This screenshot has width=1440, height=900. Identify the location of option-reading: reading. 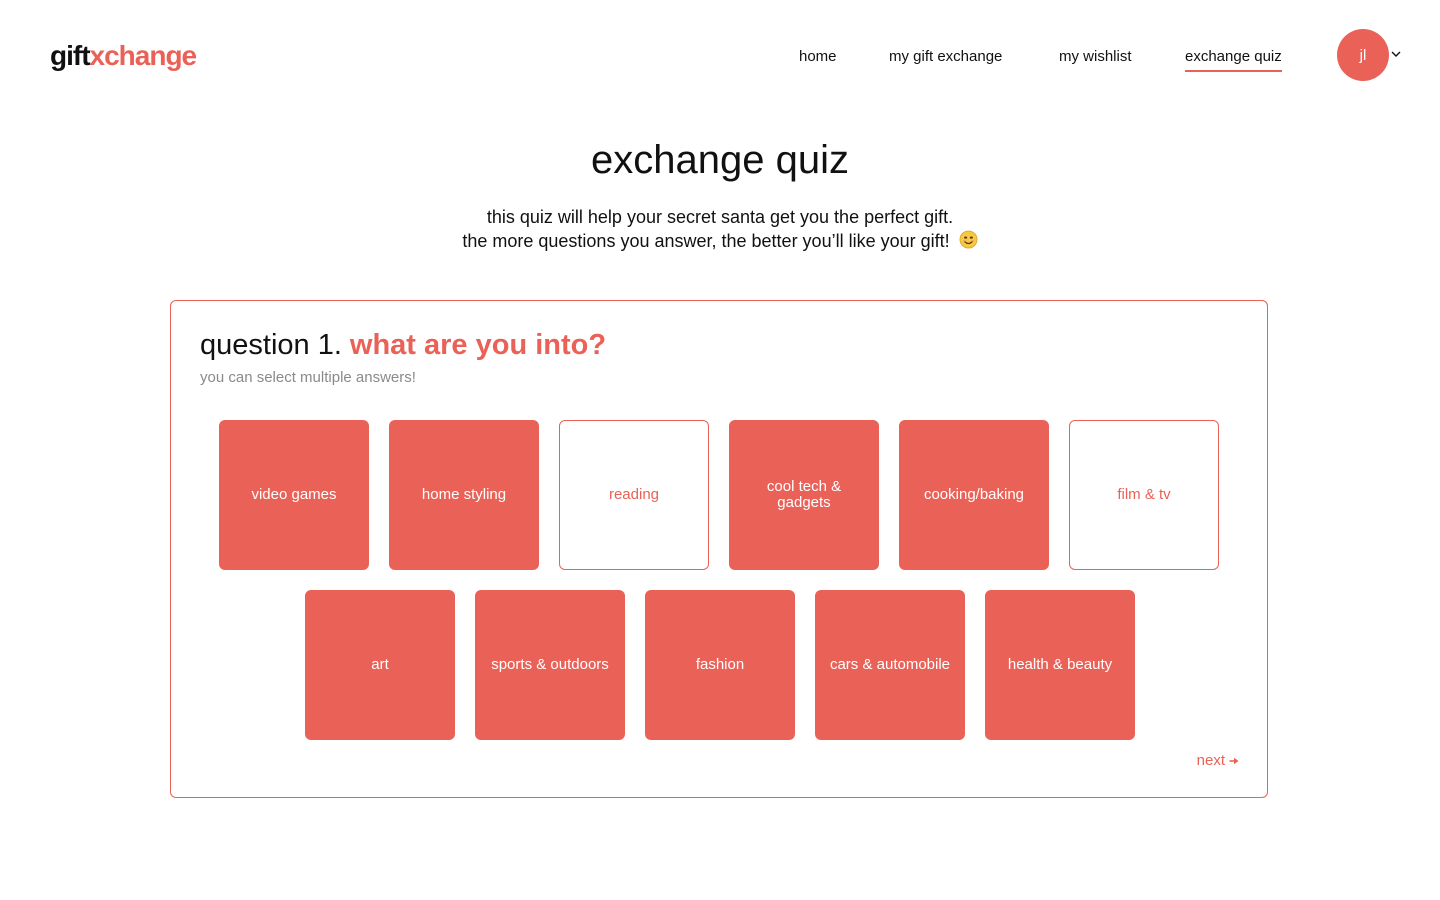
(634, 495).